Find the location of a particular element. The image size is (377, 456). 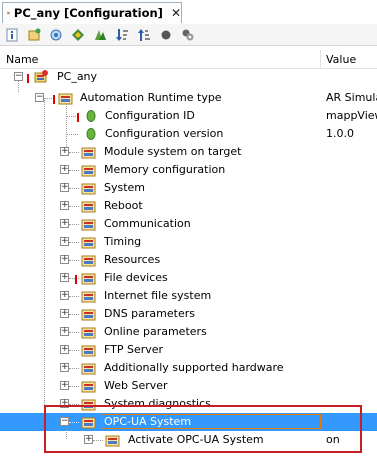

tree-label-node: Online parameters is located at coordinates (155, 331).